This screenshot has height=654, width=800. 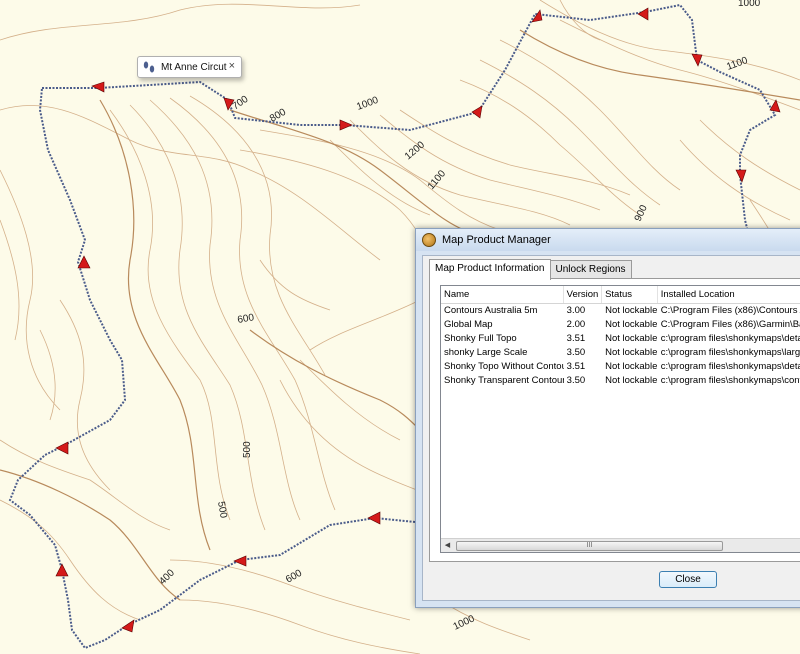 I want to click on close-icon: ×, so click(x=232, y=66).